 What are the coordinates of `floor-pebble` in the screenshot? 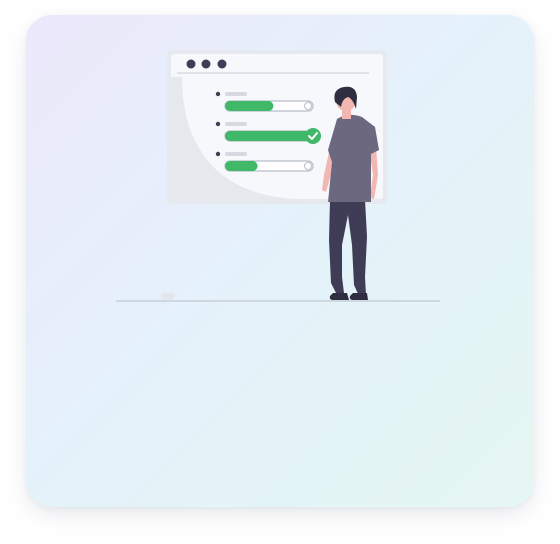 It's located at (168, 296).